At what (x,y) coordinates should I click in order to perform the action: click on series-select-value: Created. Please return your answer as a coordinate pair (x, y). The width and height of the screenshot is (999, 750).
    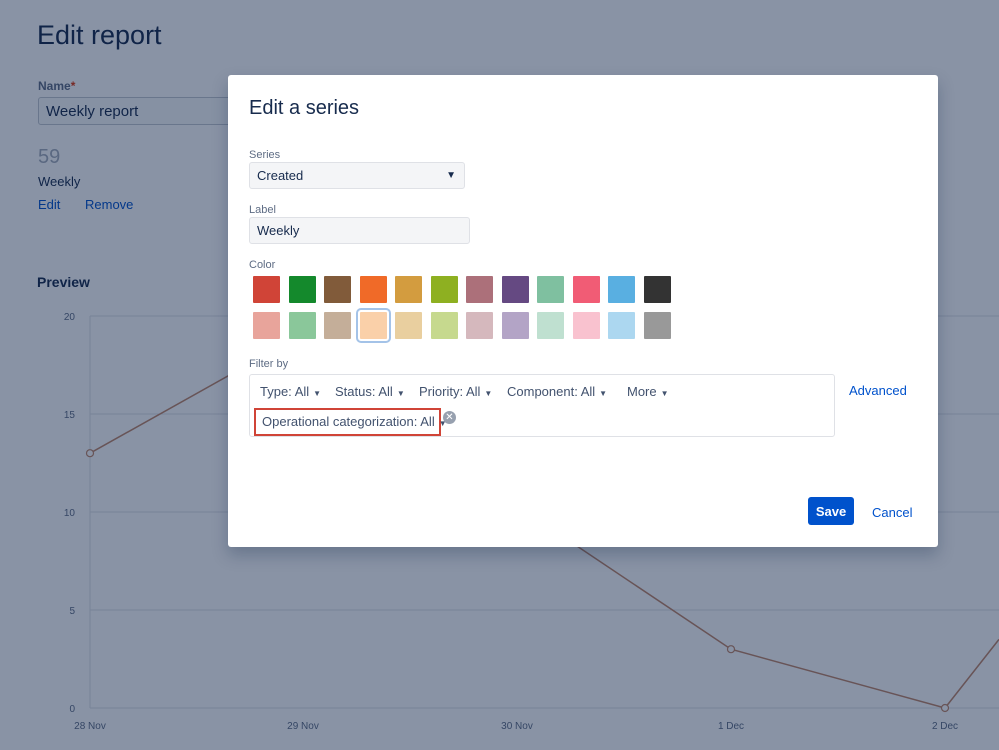
    Looking at the image, I should click on (280, 175).